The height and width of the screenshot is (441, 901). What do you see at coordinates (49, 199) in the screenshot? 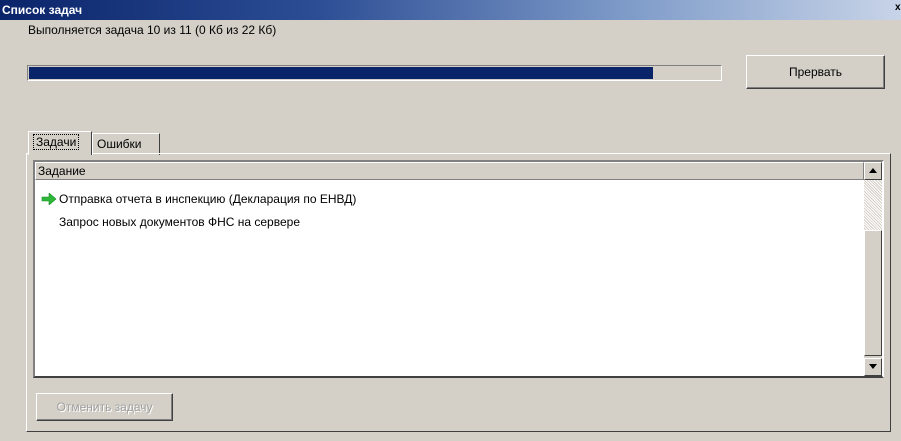
I see `green-arrow-icon` at bounding box center [49, 199].